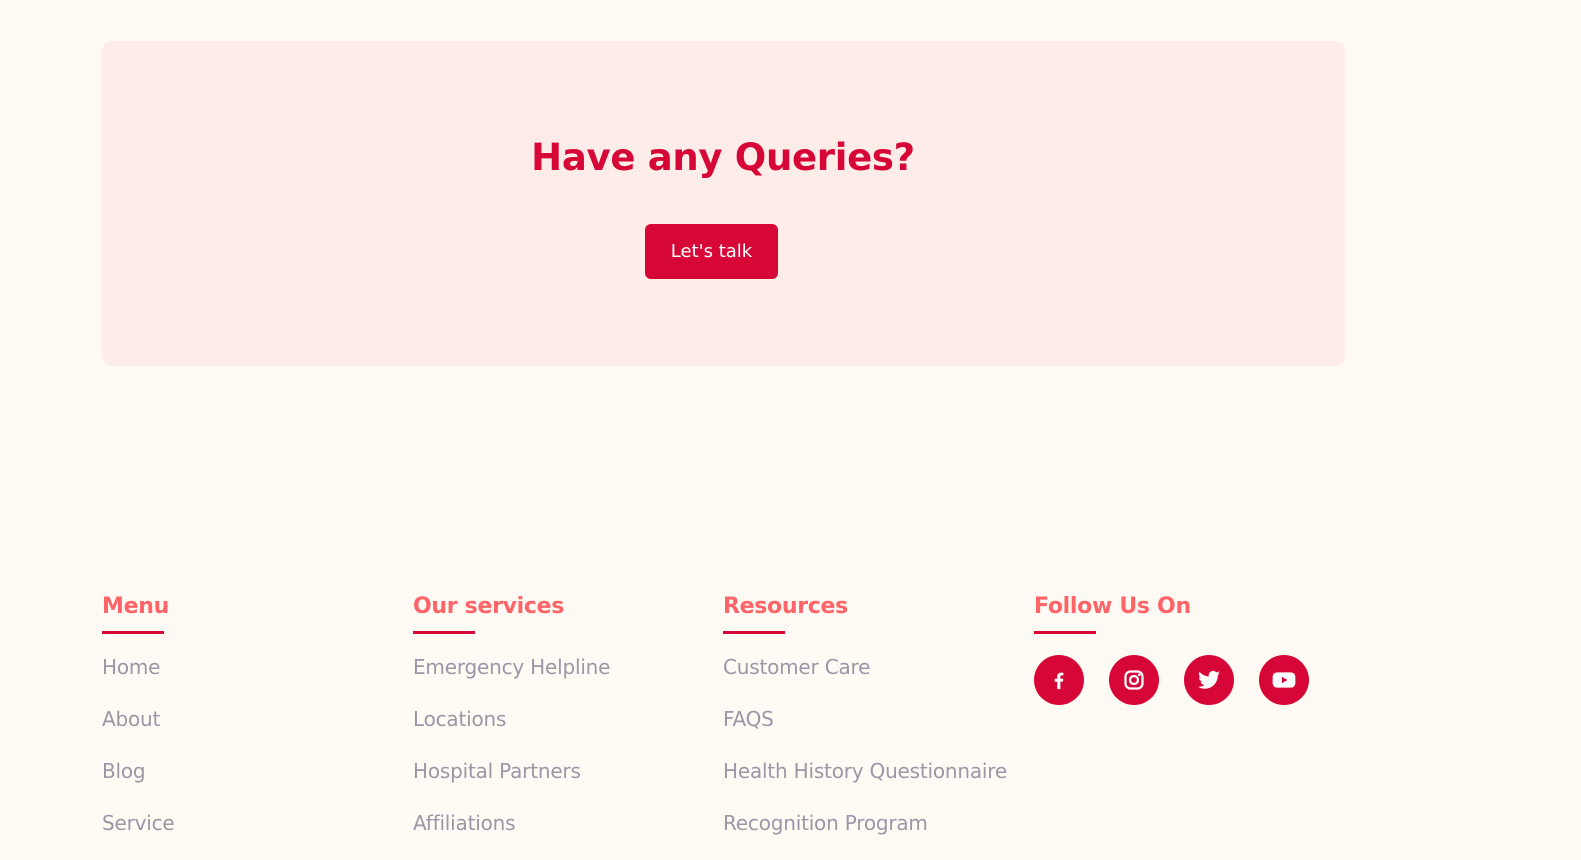 The image size is (1581, 860). I want to click on footer-follow-column: Follow Us On, so click(1184, 647).